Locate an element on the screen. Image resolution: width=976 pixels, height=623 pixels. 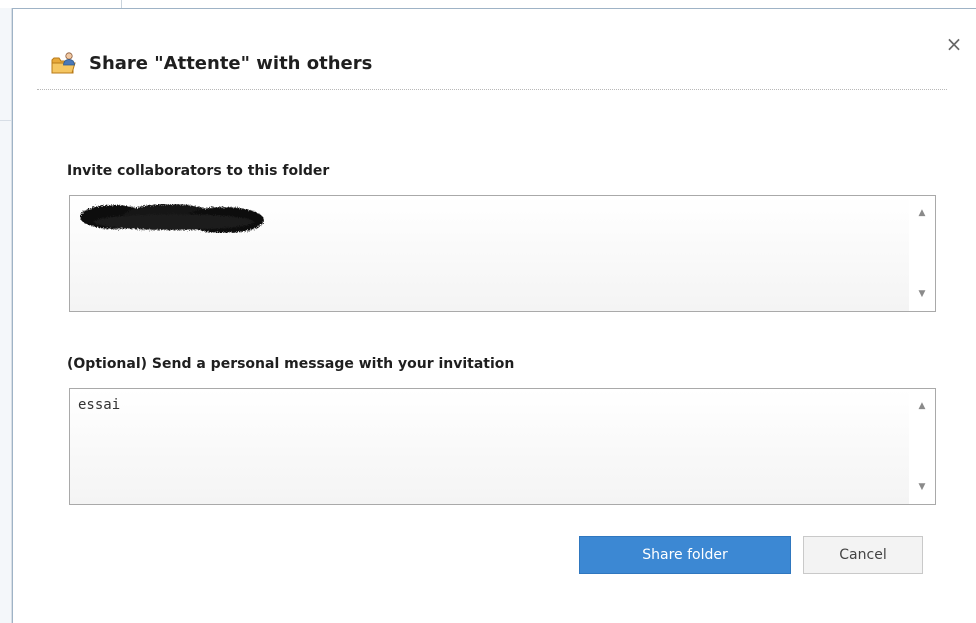
close-icon: × is located at coordinates (954, 44).